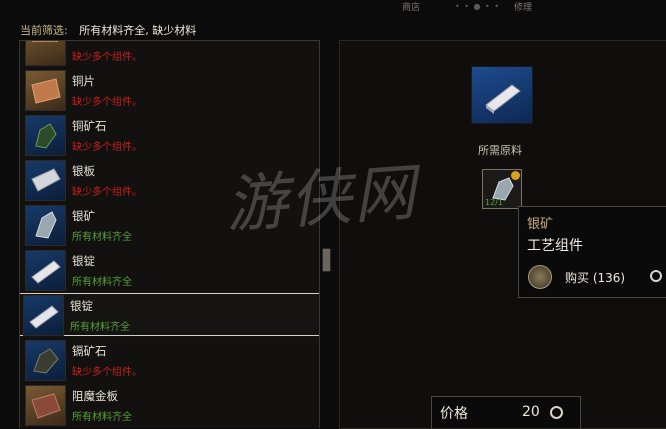  I want to click on material-slot: 12/1, so click(502, 189).